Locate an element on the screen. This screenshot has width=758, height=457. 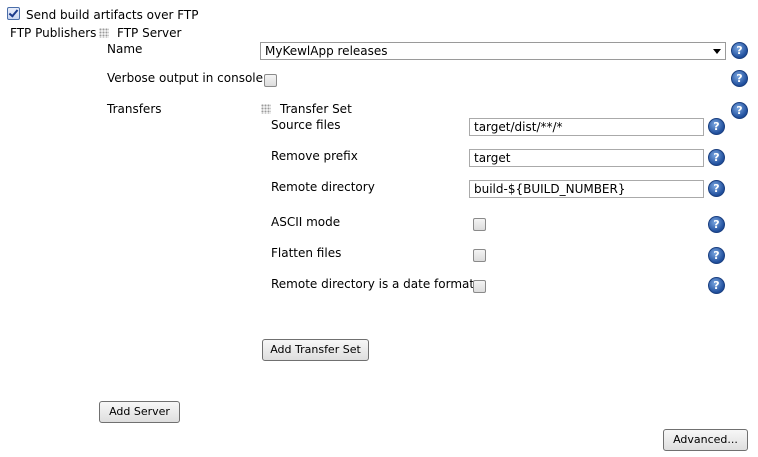
help-icon-flatten: ? is located at coordinates (716, 255).